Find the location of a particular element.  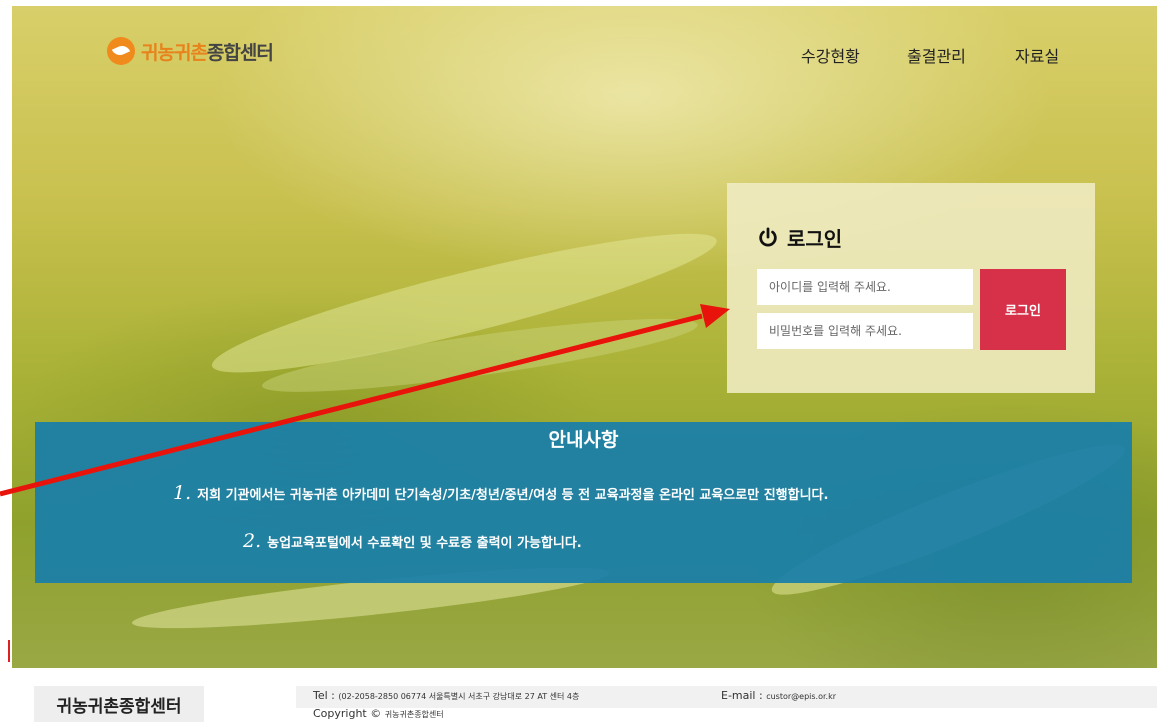

footer-copyright-value: 귀농귀촌종합센터 is located at coordinates (414, 714).